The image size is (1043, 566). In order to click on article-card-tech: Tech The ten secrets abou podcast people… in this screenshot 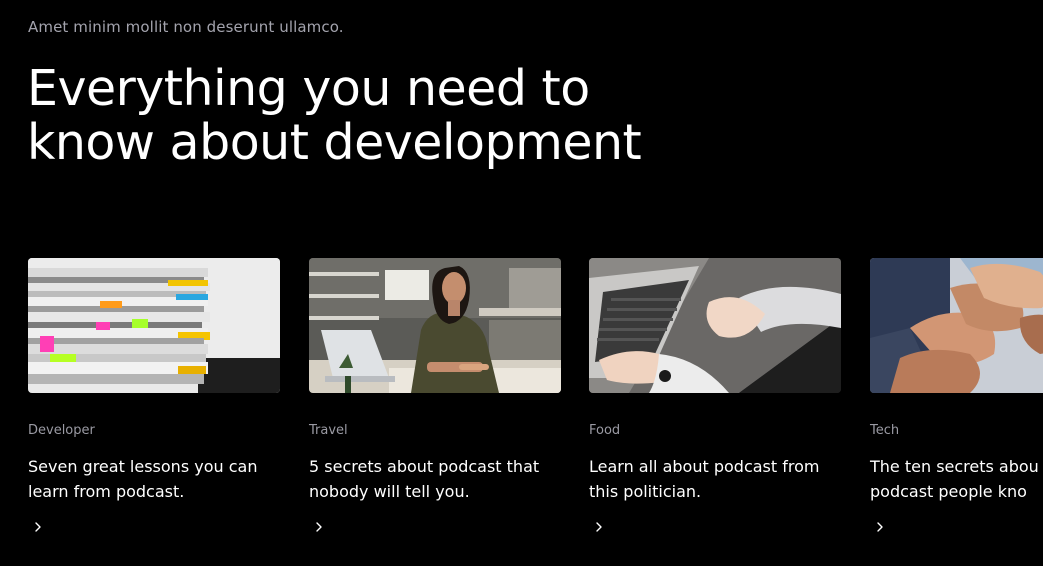, I will do `click(956, 395)`.